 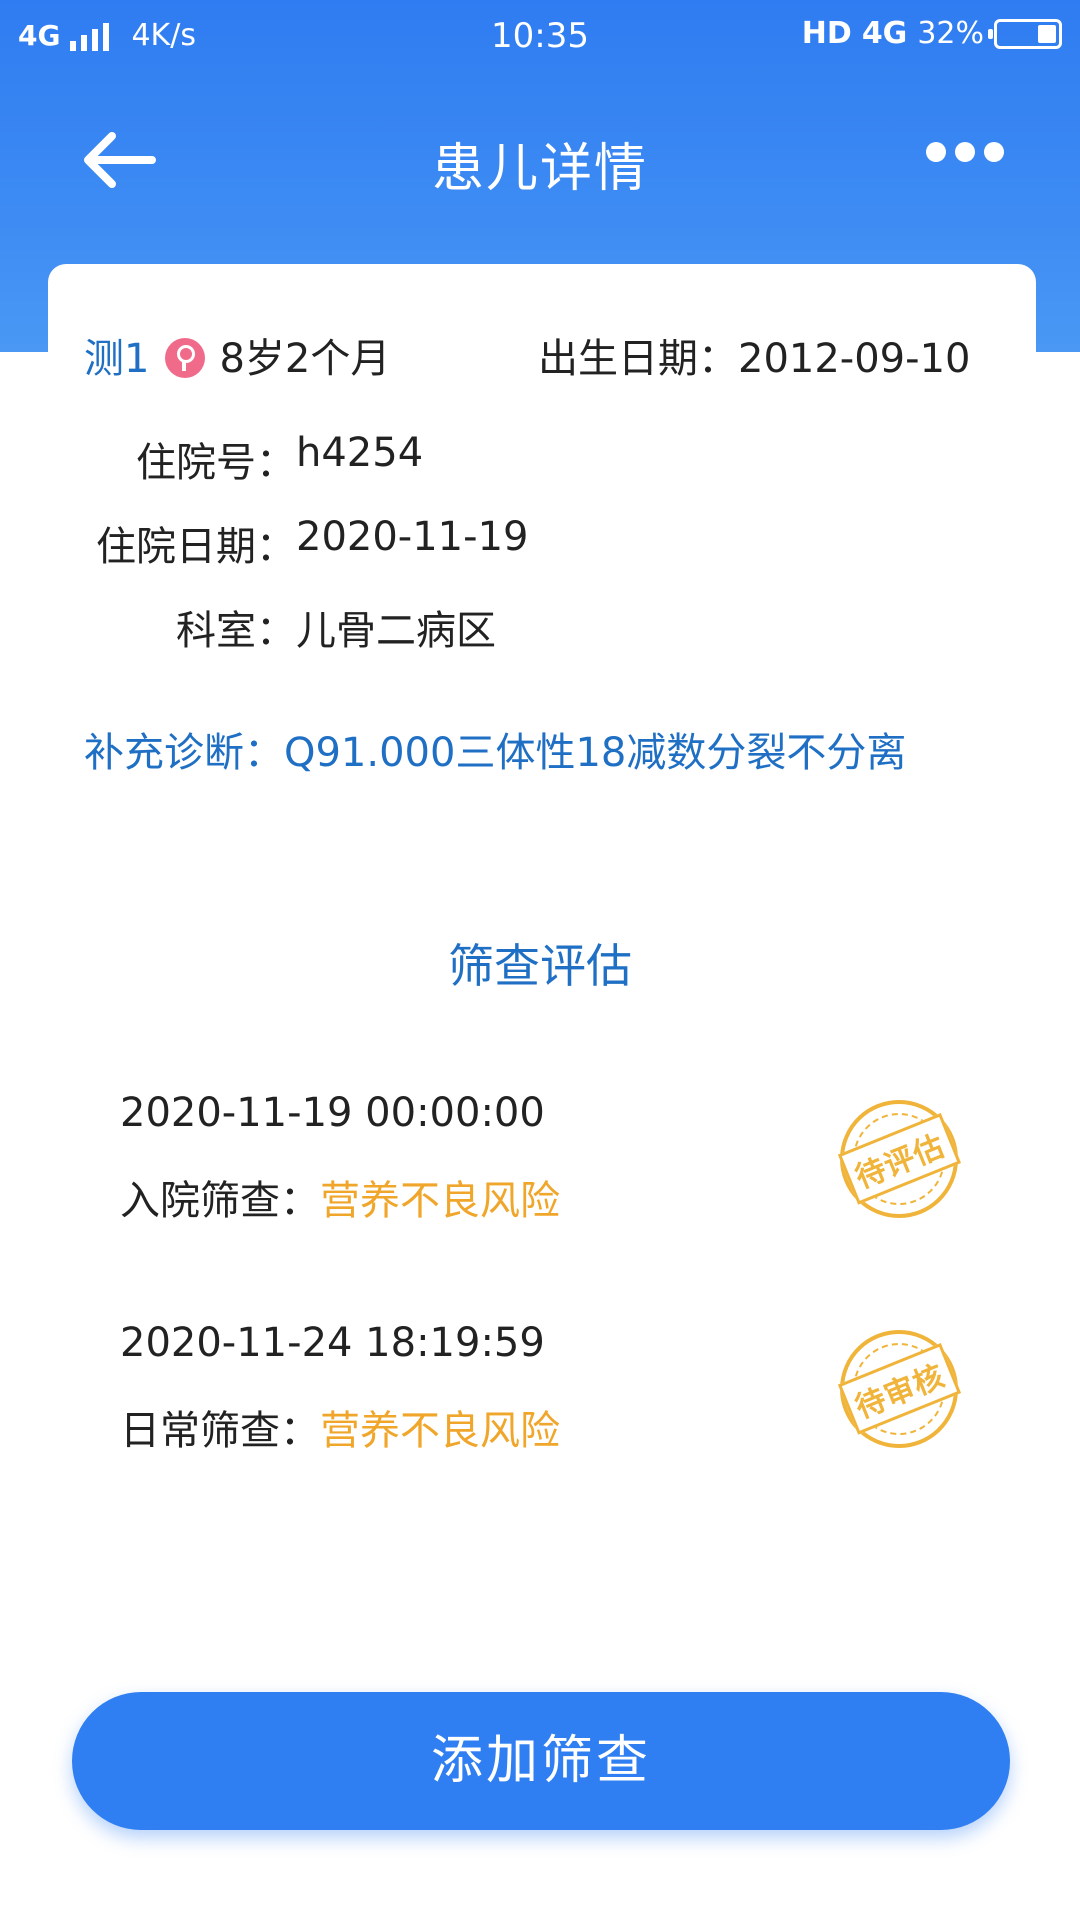 What do you see at coordinates (541, 1761) in the screenshot?
I see `add-screening-button: 添加筛查` at bounding box center [541, 1761].